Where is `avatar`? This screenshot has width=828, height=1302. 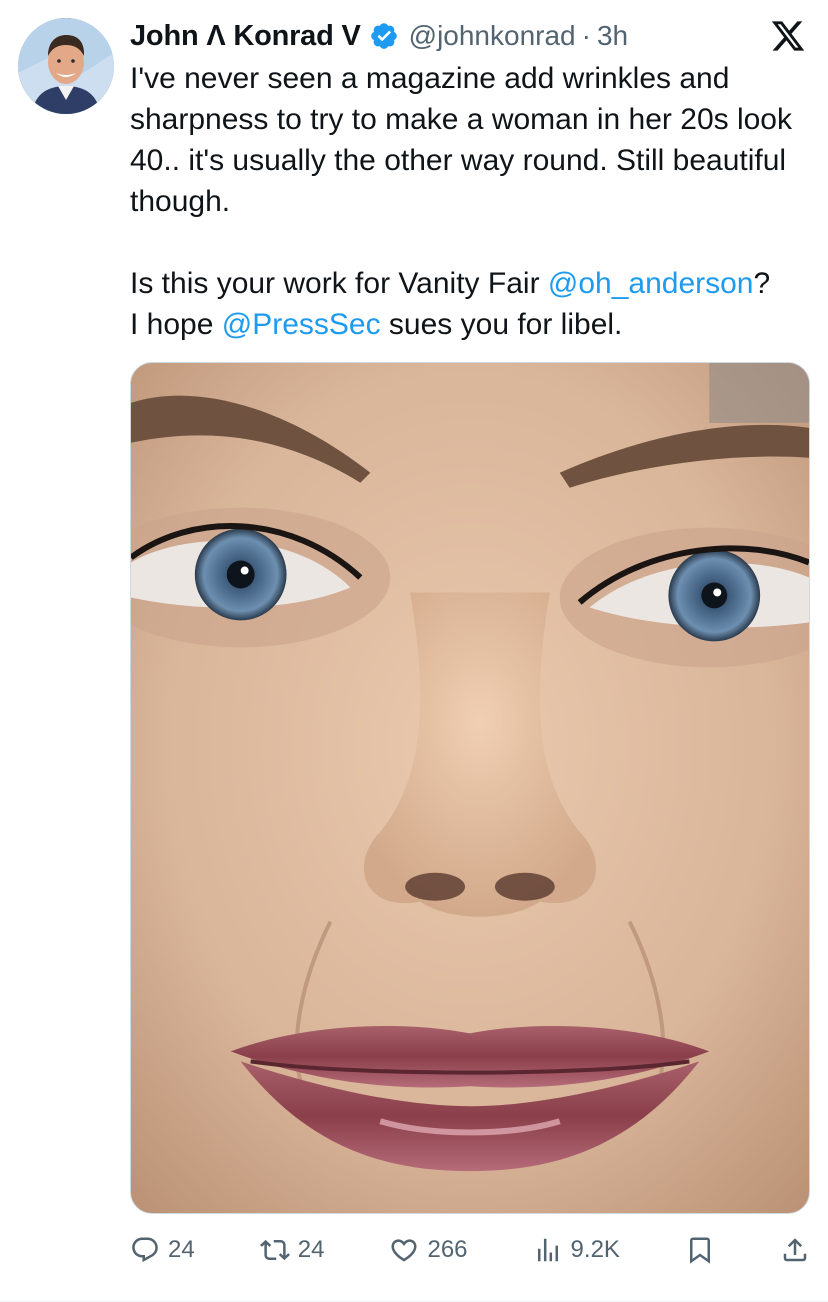 avatar is located at coordinates (66, 66).